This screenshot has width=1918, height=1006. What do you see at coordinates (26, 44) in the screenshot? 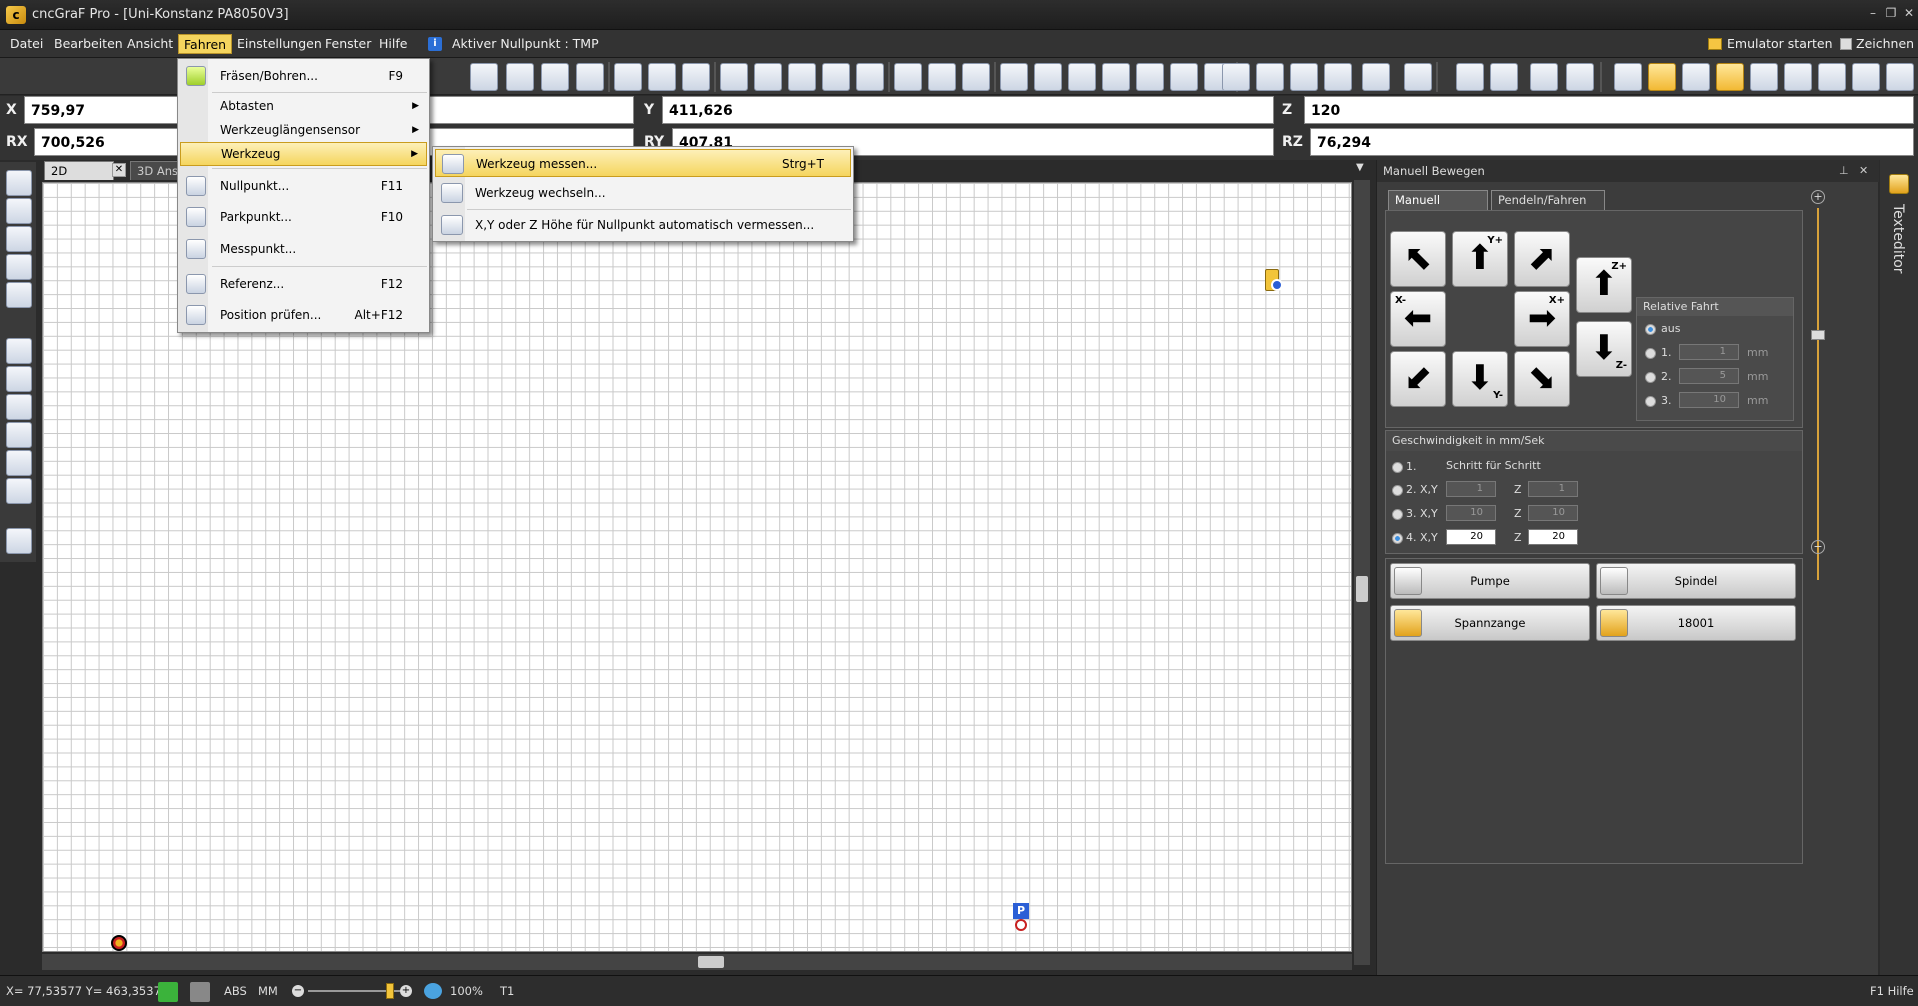
I see `menu-datei: Datei` at bounding box center [26, 44].